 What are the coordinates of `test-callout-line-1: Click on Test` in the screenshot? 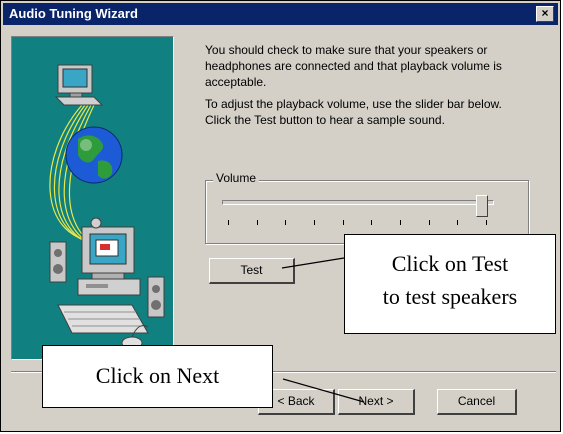 It's located at (450, 263).